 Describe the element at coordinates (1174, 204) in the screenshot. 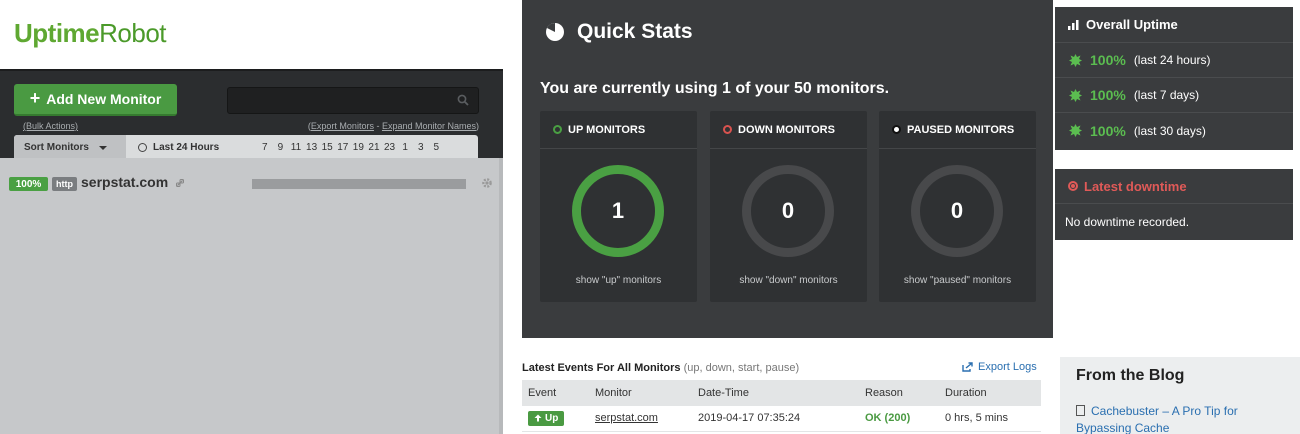

I see `latest-downtime-panel: Latest downtime No downtime recorded.` at that location.